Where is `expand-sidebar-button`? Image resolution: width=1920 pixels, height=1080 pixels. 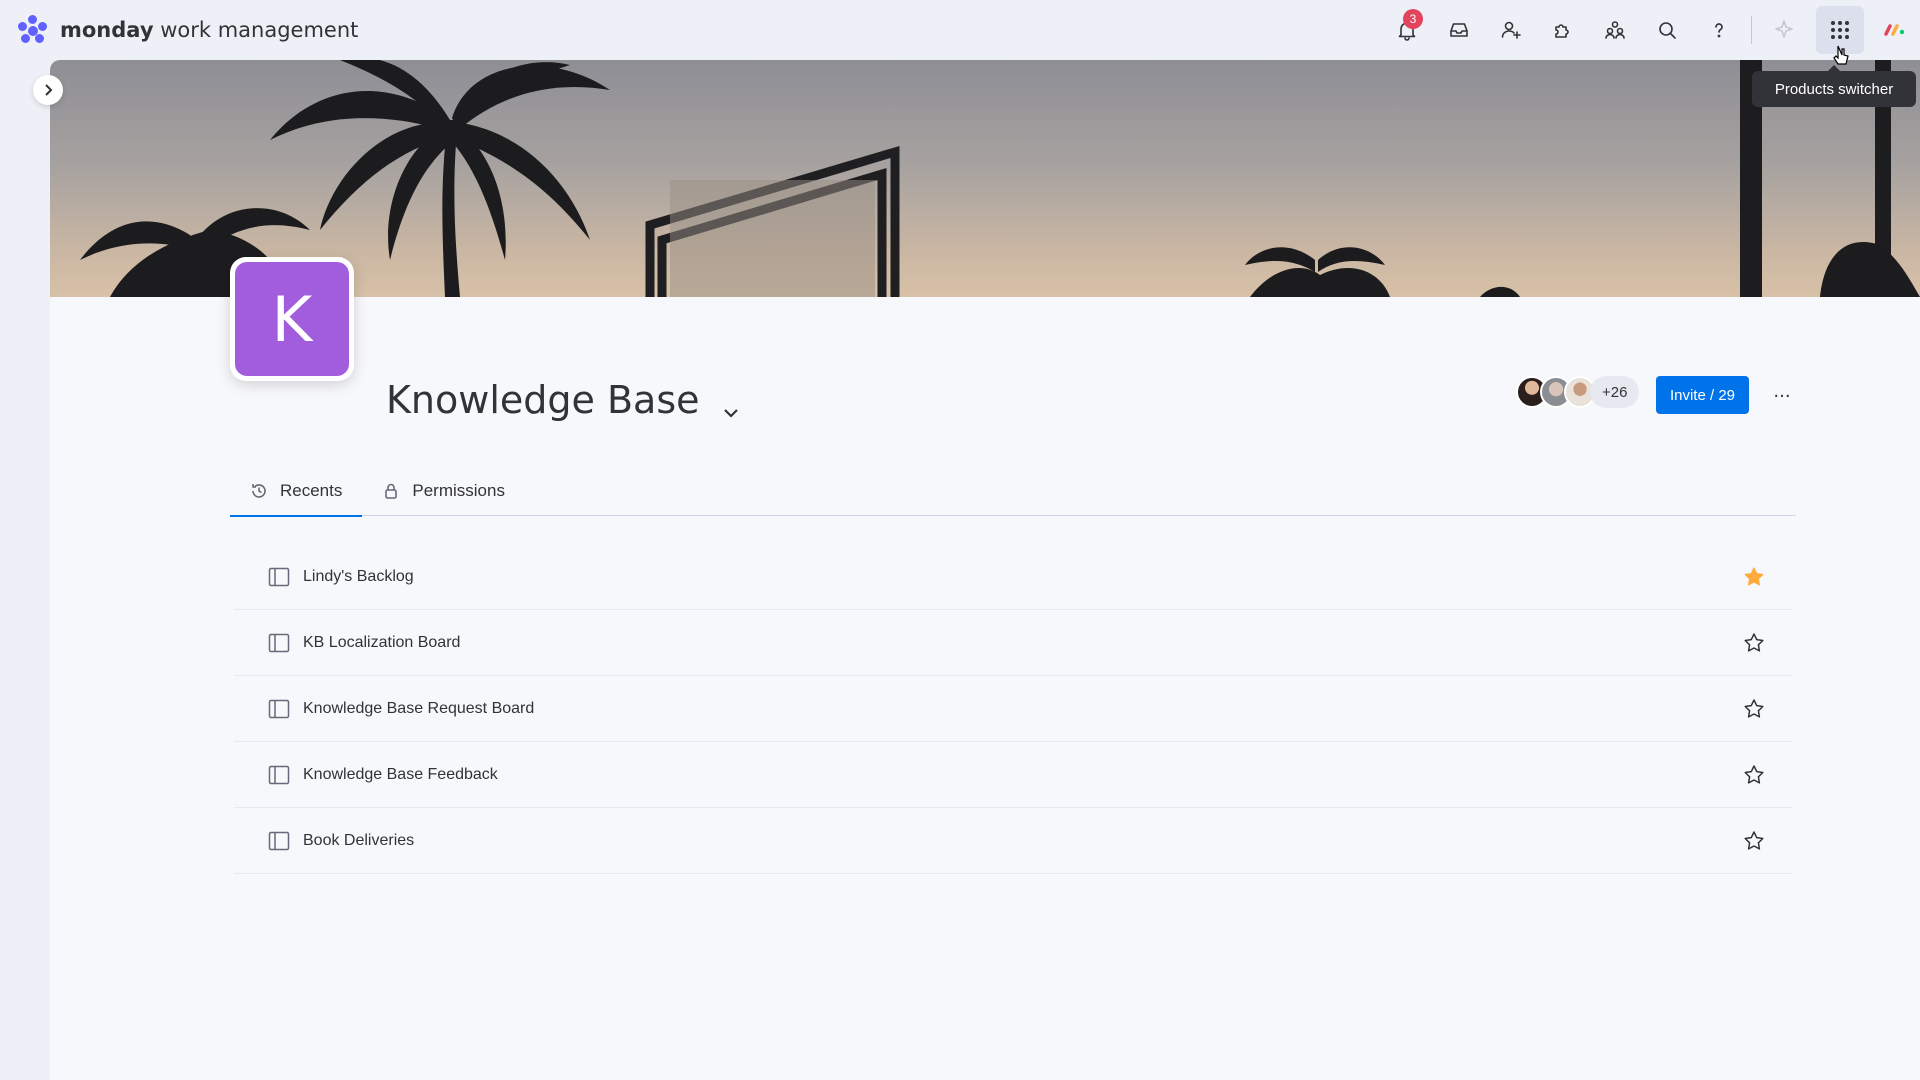 expand-sidebar-button is located at coordinates (48, 90).